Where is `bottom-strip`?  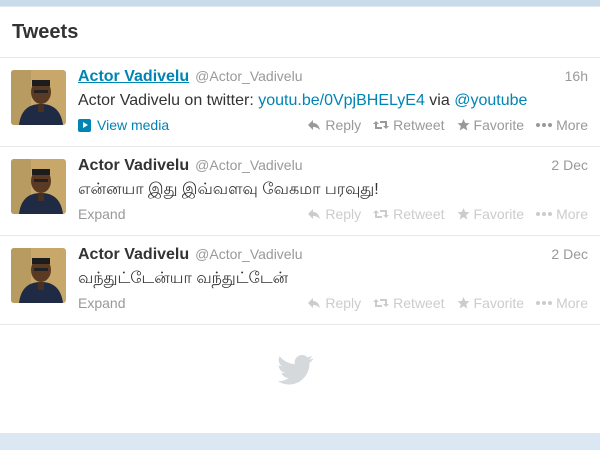 bottom-strip is located at coordinates (300, 441).